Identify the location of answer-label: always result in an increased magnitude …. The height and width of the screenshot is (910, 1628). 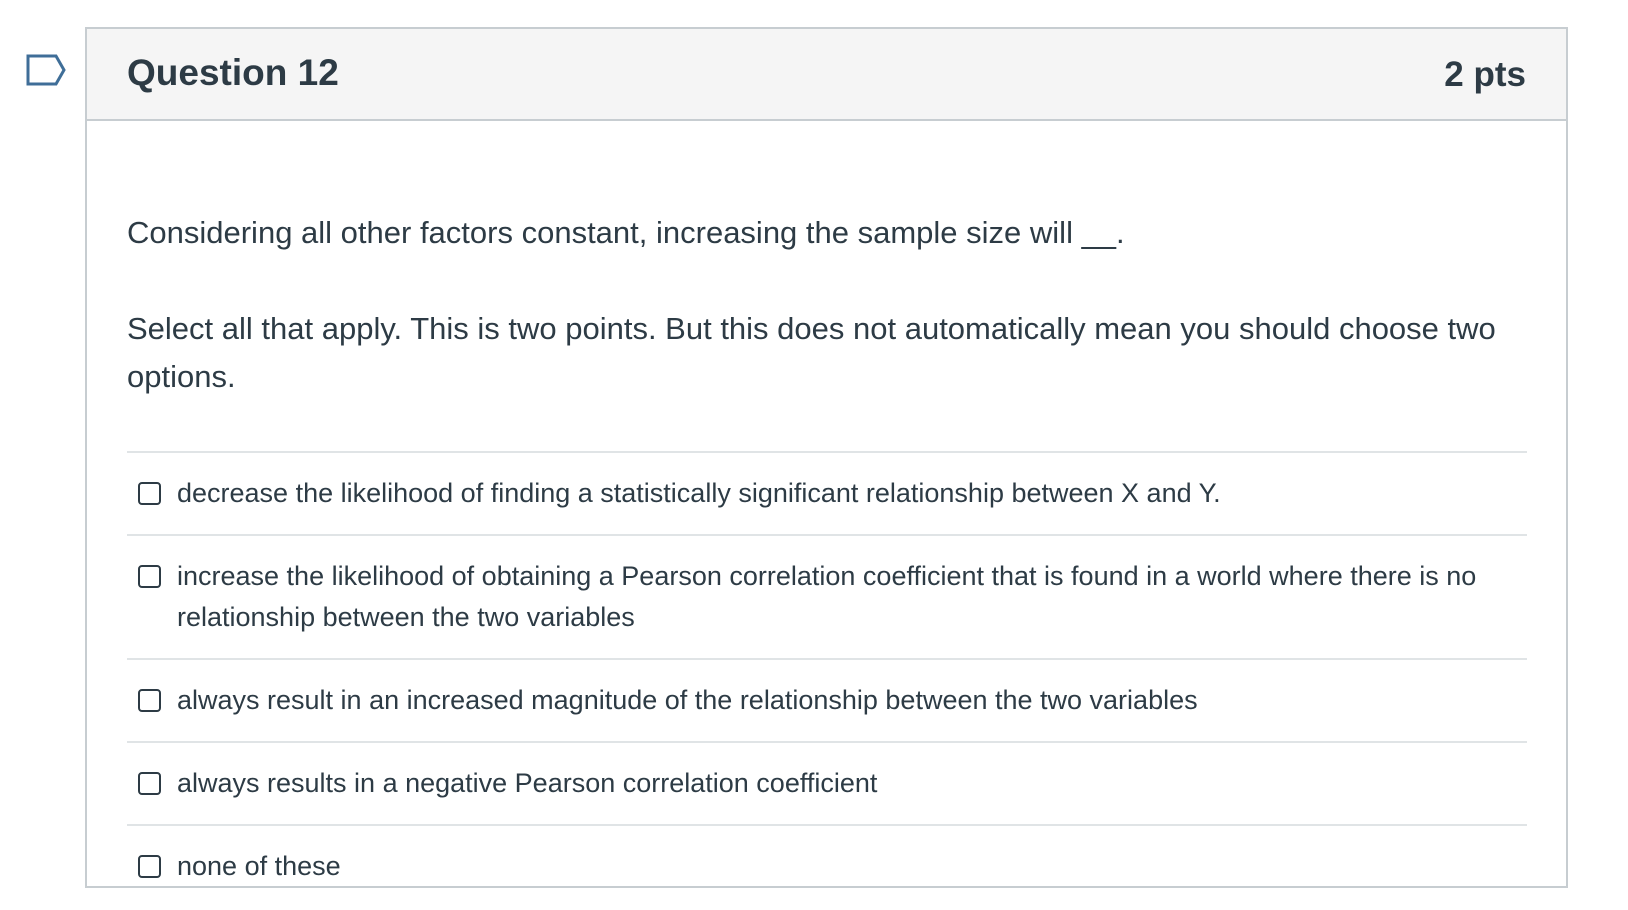
(687, 700).